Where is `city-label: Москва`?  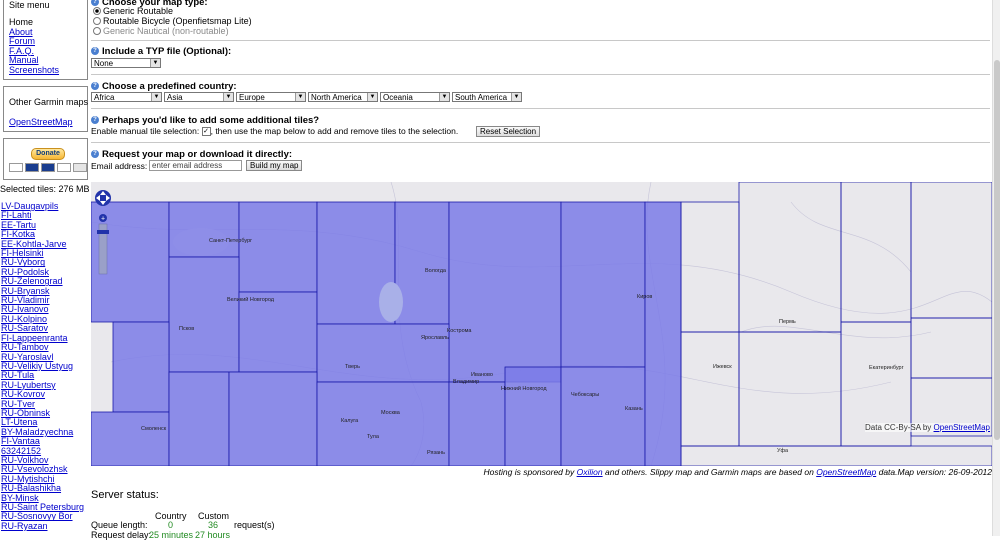
city-label: Москва is located at coordinates (391, 413).